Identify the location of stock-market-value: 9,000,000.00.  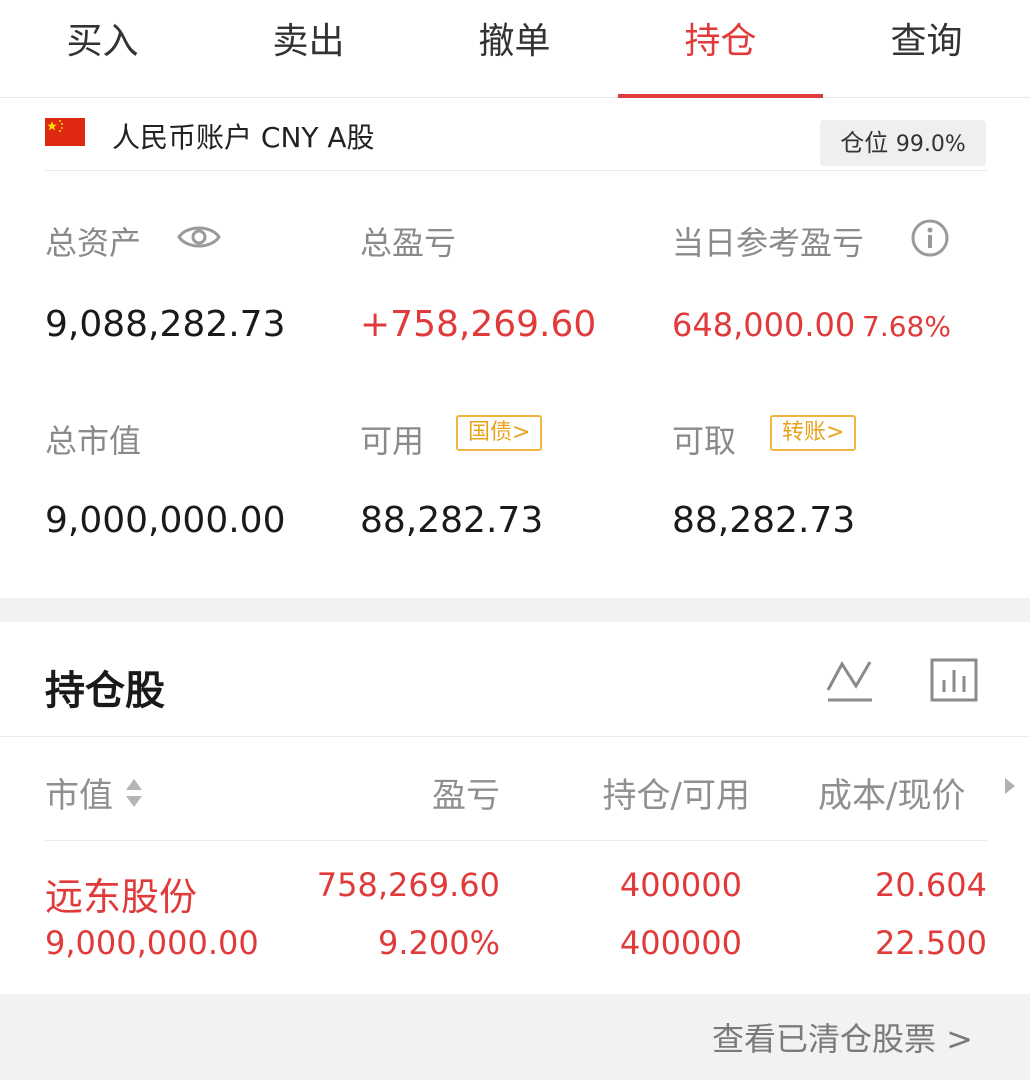
(152, 943).